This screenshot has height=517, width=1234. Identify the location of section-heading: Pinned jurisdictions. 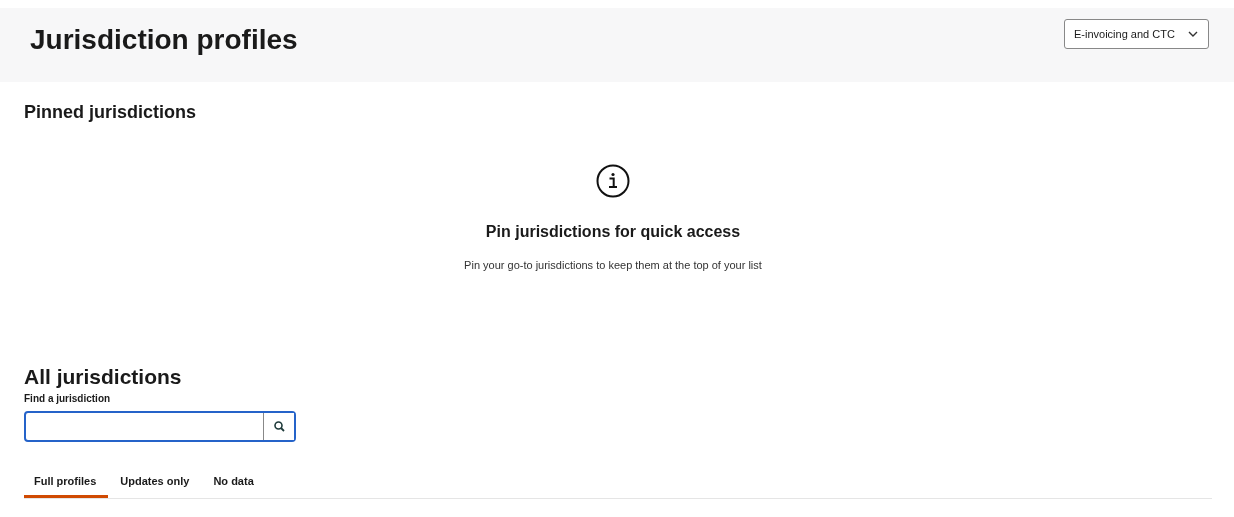
(111, 112).